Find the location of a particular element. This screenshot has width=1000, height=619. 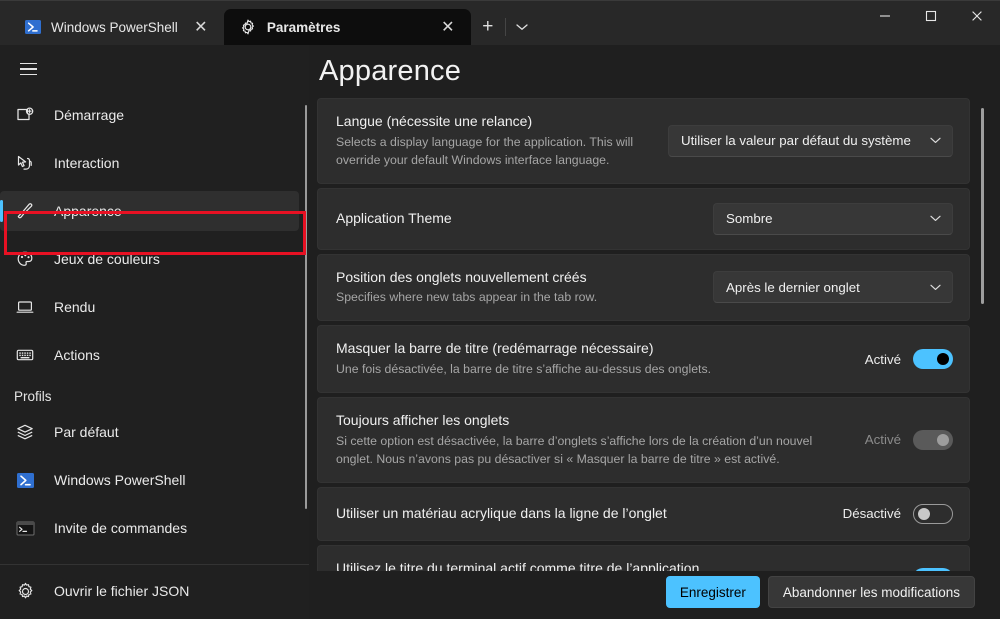

sidebar-item-jeux-de-couleurs: Jeux de couleurs is located at coordinates (149, 259).